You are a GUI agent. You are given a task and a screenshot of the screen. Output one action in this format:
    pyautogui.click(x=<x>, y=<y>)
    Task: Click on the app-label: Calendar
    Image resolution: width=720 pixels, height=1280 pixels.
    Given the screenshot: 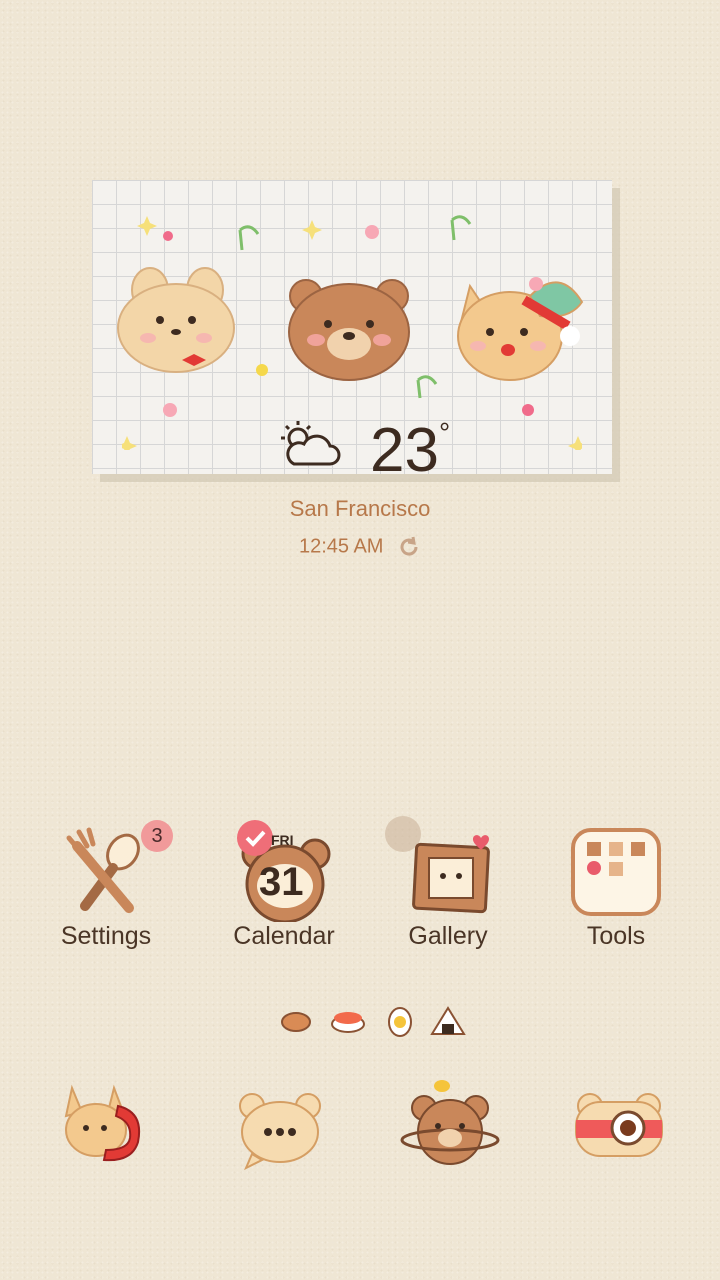 What is the action you would take?
    pyautogui.click(x=284, y=936)
    